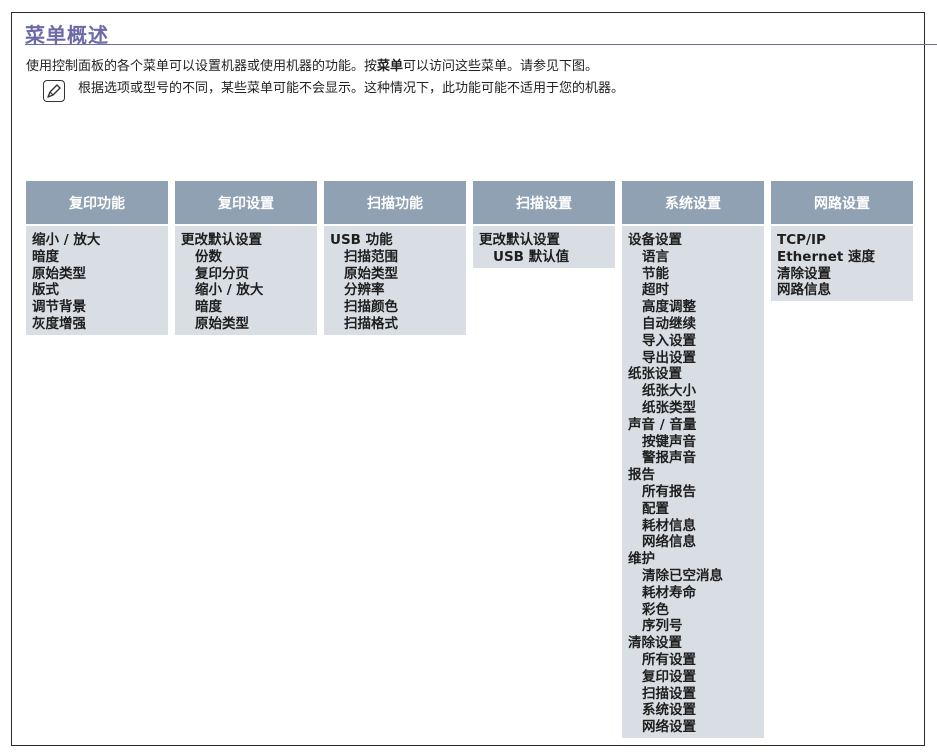  What do you see at coordinates (669, 441) in the screenshot?
I see `menu-subitem: 按键声音` at bounding box center [669, 441].